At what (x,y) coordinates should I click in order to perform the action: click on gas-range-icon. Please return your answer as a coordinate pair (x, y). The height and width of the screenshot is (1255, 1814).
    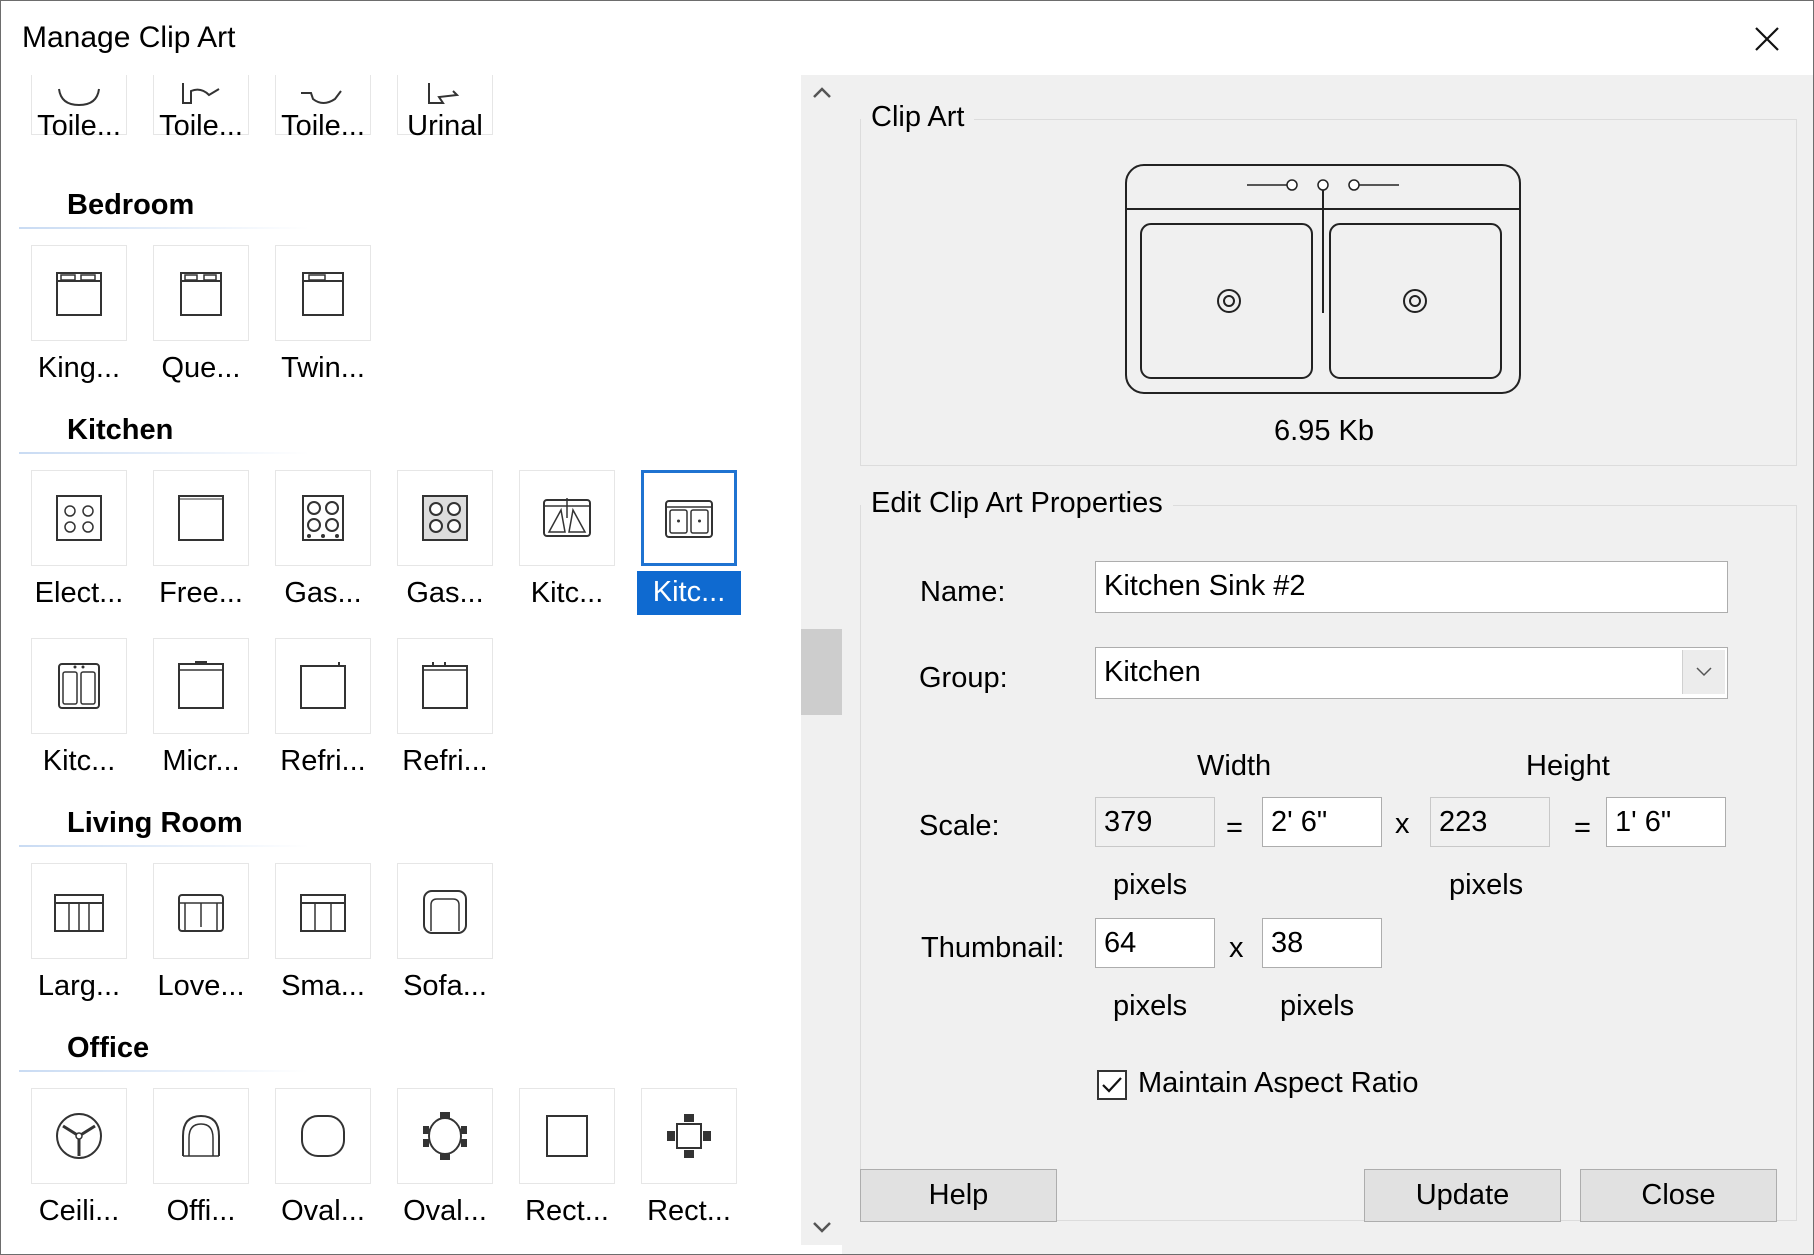
    Looking at the image, I should click on (323, 518).